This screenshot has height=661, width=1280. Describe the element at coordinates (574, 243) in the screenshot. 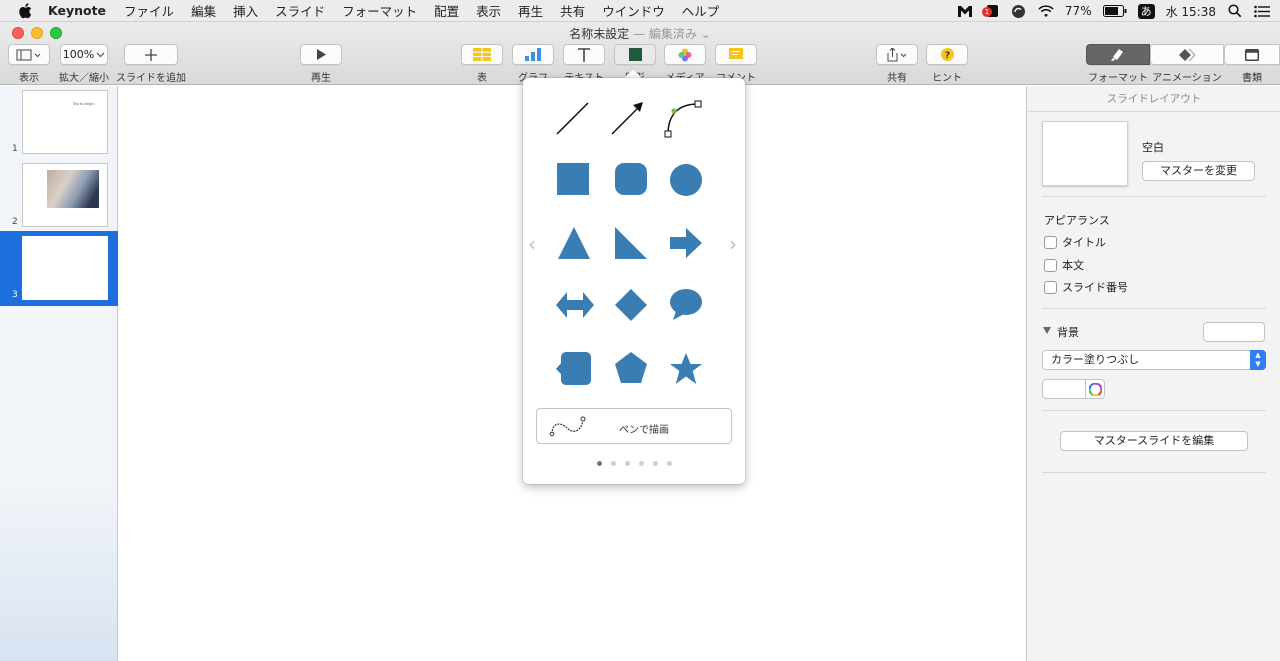

I see `triangle-shape` at that location.